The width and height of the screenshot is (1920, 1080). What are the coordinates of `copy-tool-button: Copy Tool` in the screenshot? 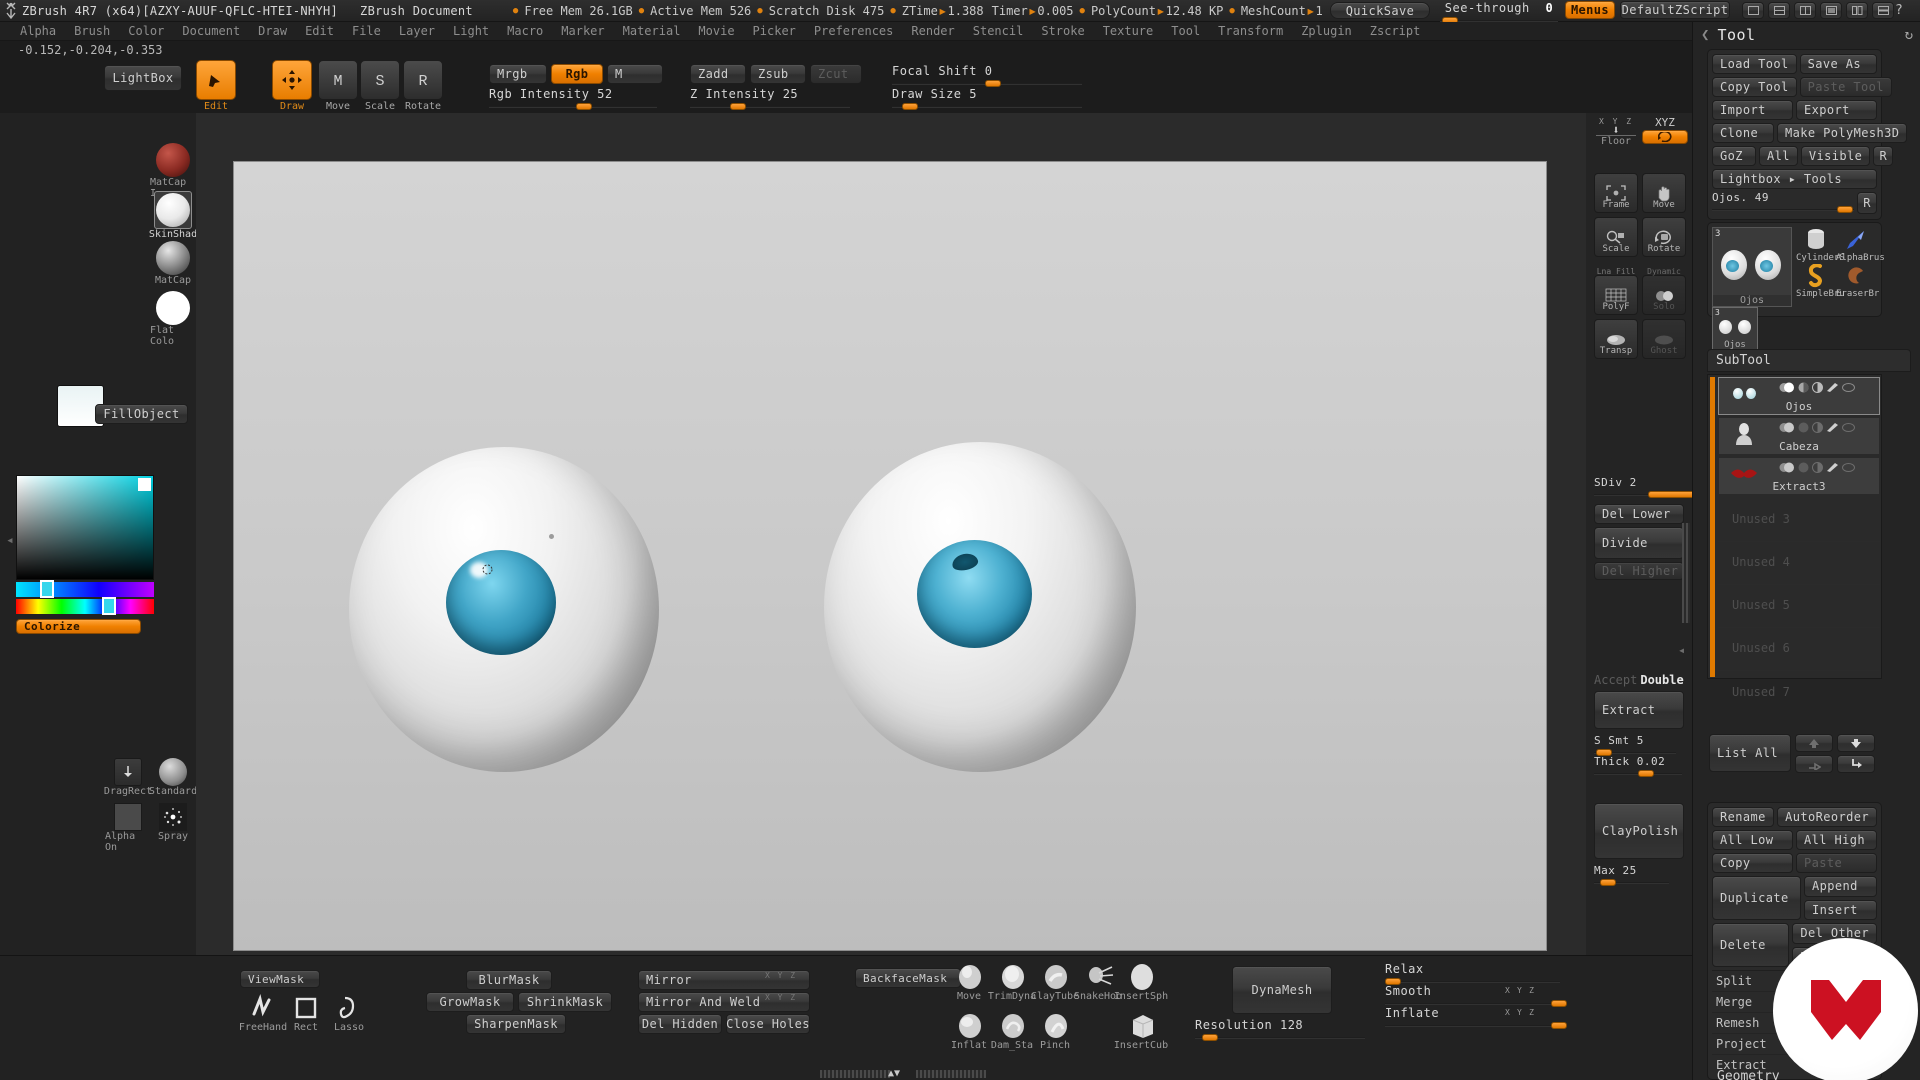 It's located at (1754, 87).